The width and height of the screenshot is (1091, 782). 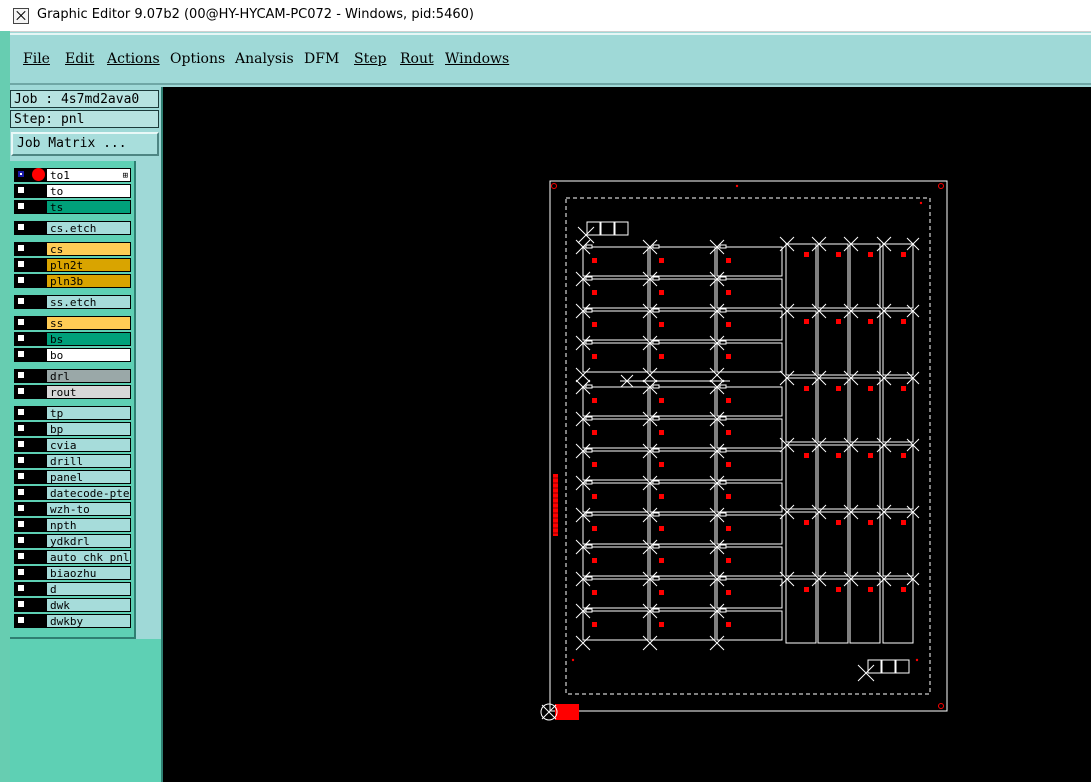 What do you see at coordinates (88, 541) in the screenshot?
I see `layer-name: ydkdrl` at bounding box center [88, 541].